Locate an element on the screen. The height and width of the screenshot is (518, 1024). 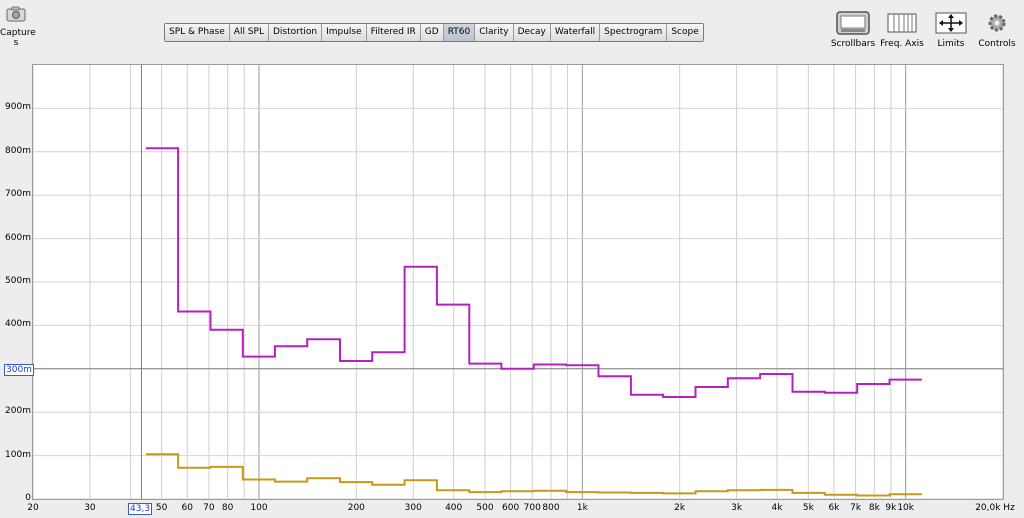
x-tick-label: 600 is located at coordinates (511, 508).